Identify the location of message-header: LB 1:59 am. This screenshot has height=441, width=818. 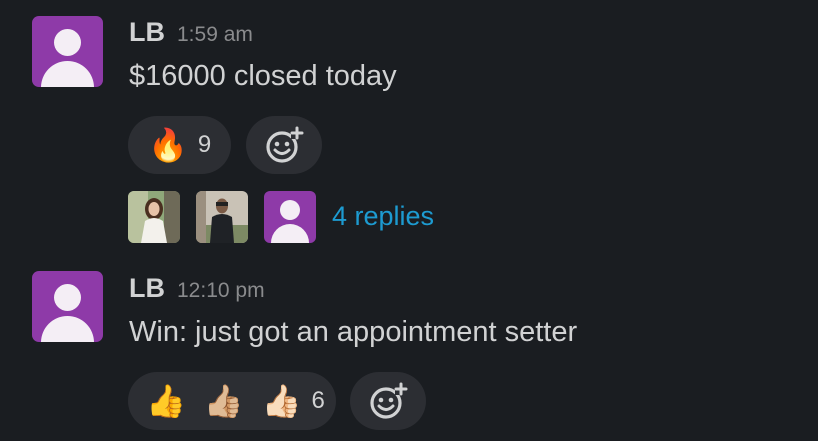
(191, 32).